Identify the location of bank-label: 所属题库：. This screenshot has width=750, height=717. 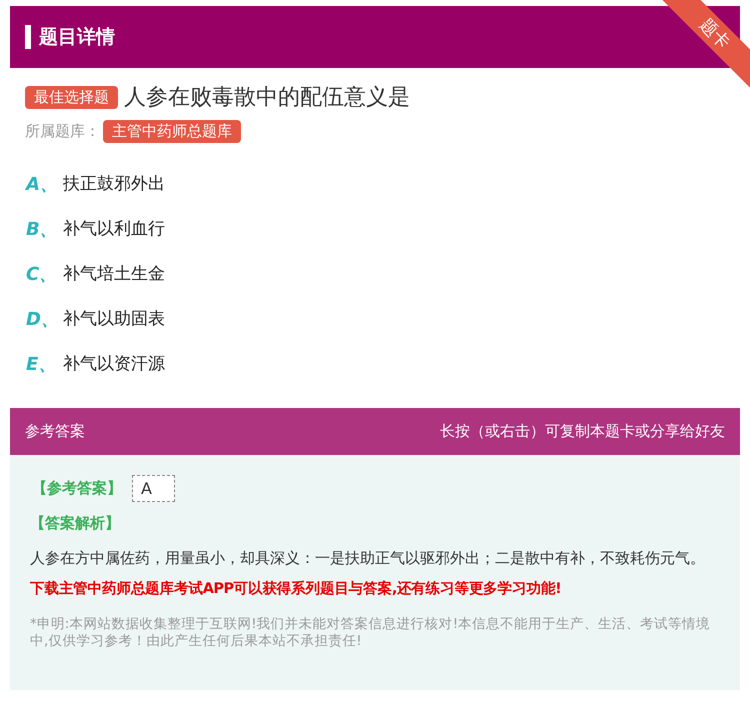
(62, 131).